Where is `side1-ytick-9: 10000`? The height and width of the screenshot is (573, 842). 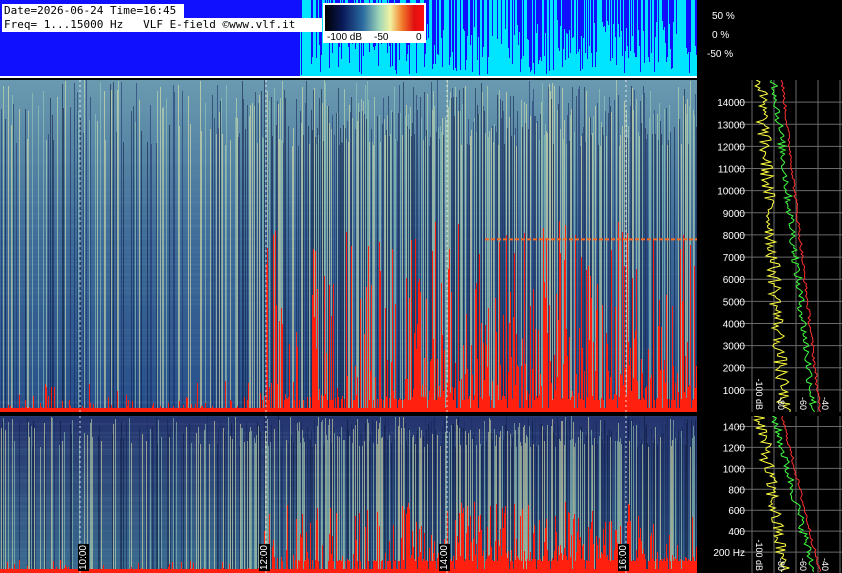 side1-ytick-9: 10000 is located at coordinates (731, 192).